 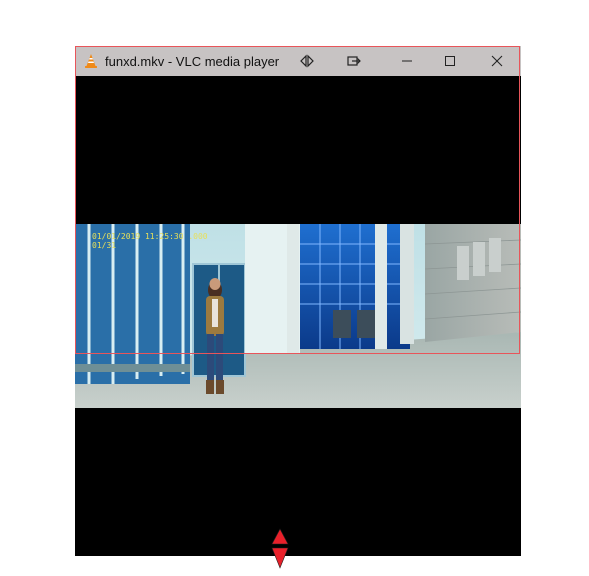 What do you see at coordinates (150, 236) in the screenshot?
I see `overlay-line-1: 01/01/2019 11:25:30 .000` at bounding box center [150, 236].